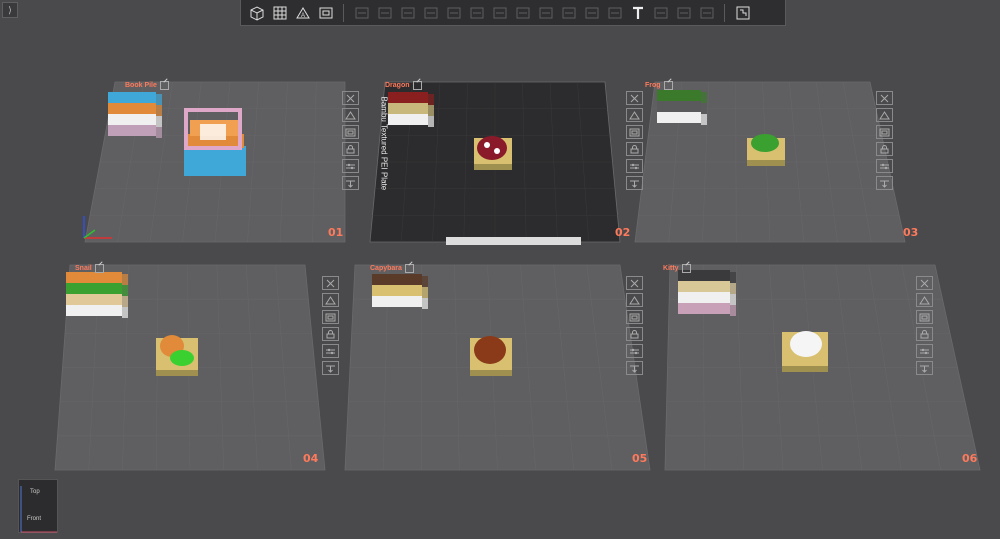 The height and width of the screenshot is (539, 1000). I want to click on plate-number: 04, so click(311, 458).